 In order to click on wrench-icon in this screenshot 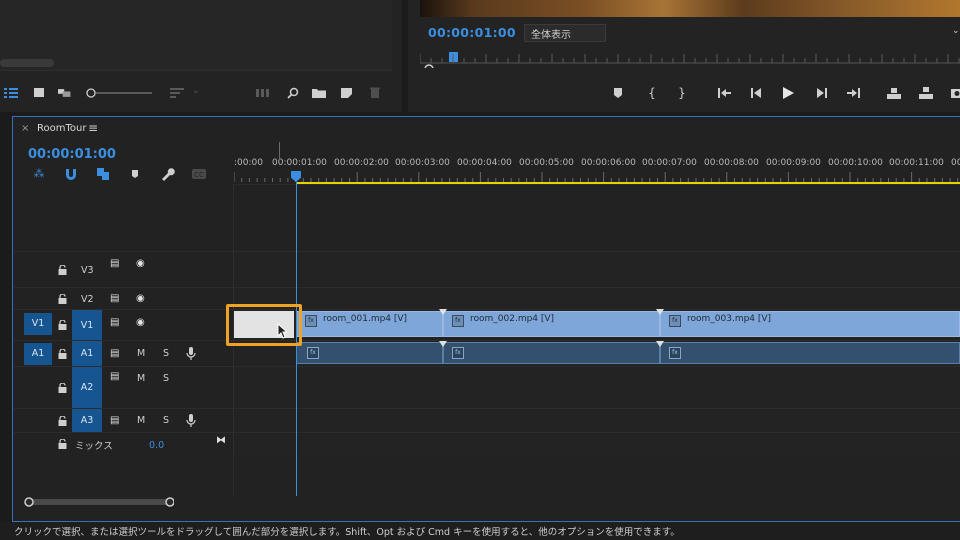, I will do `click(167, 174)`.